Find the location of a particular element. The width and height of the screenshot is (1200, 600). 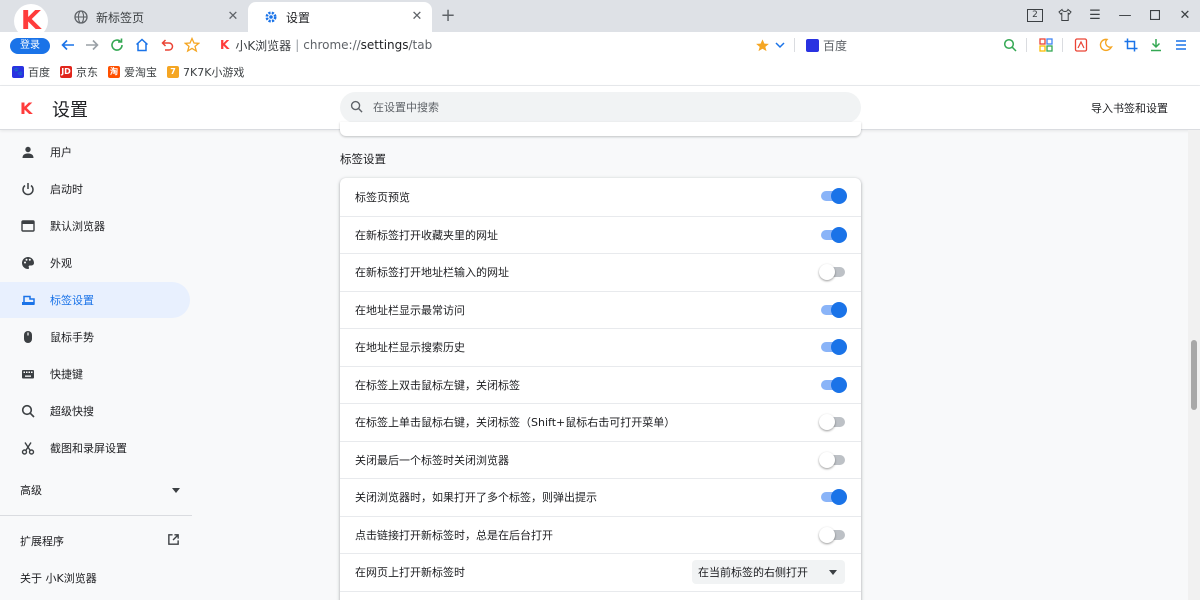

import-bookmarks-link: 导入书签和设置 is located at coordinates (1129, 108).